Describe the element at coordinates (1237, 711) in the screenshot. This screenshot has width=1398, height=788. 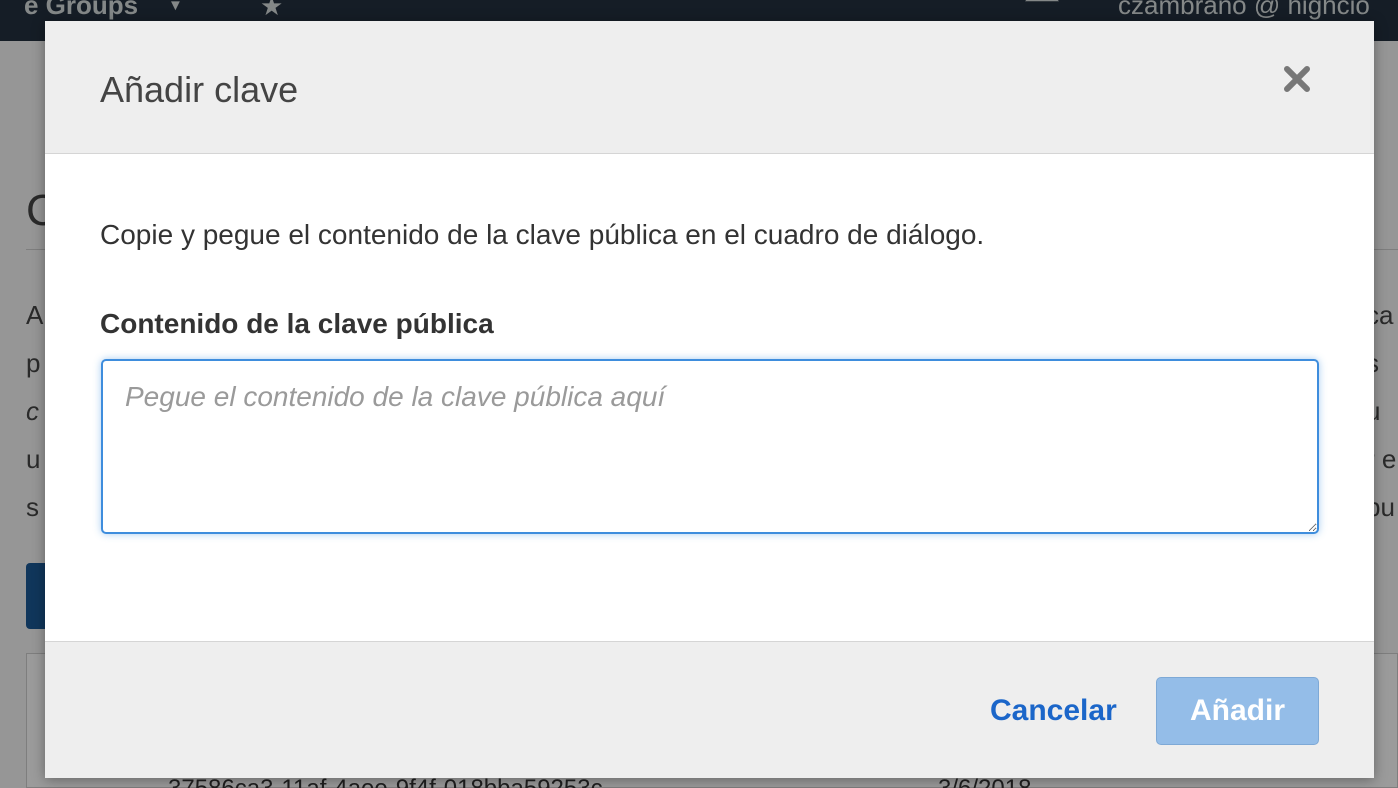
I see `add-button: Añadir` at that location.